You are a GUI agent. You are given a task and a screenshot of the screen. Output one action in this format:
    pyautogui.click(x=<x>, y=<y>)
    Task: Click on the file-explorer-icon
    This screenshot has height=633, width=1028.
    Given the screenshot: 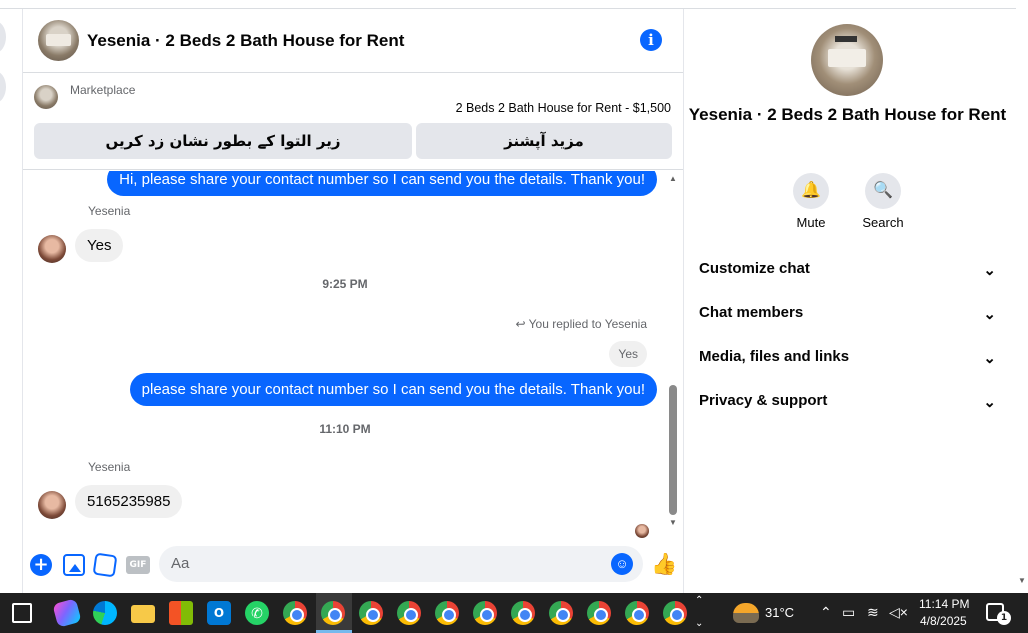 What is the action you would take?
    pyautogui.click(x=143, y=614)
    